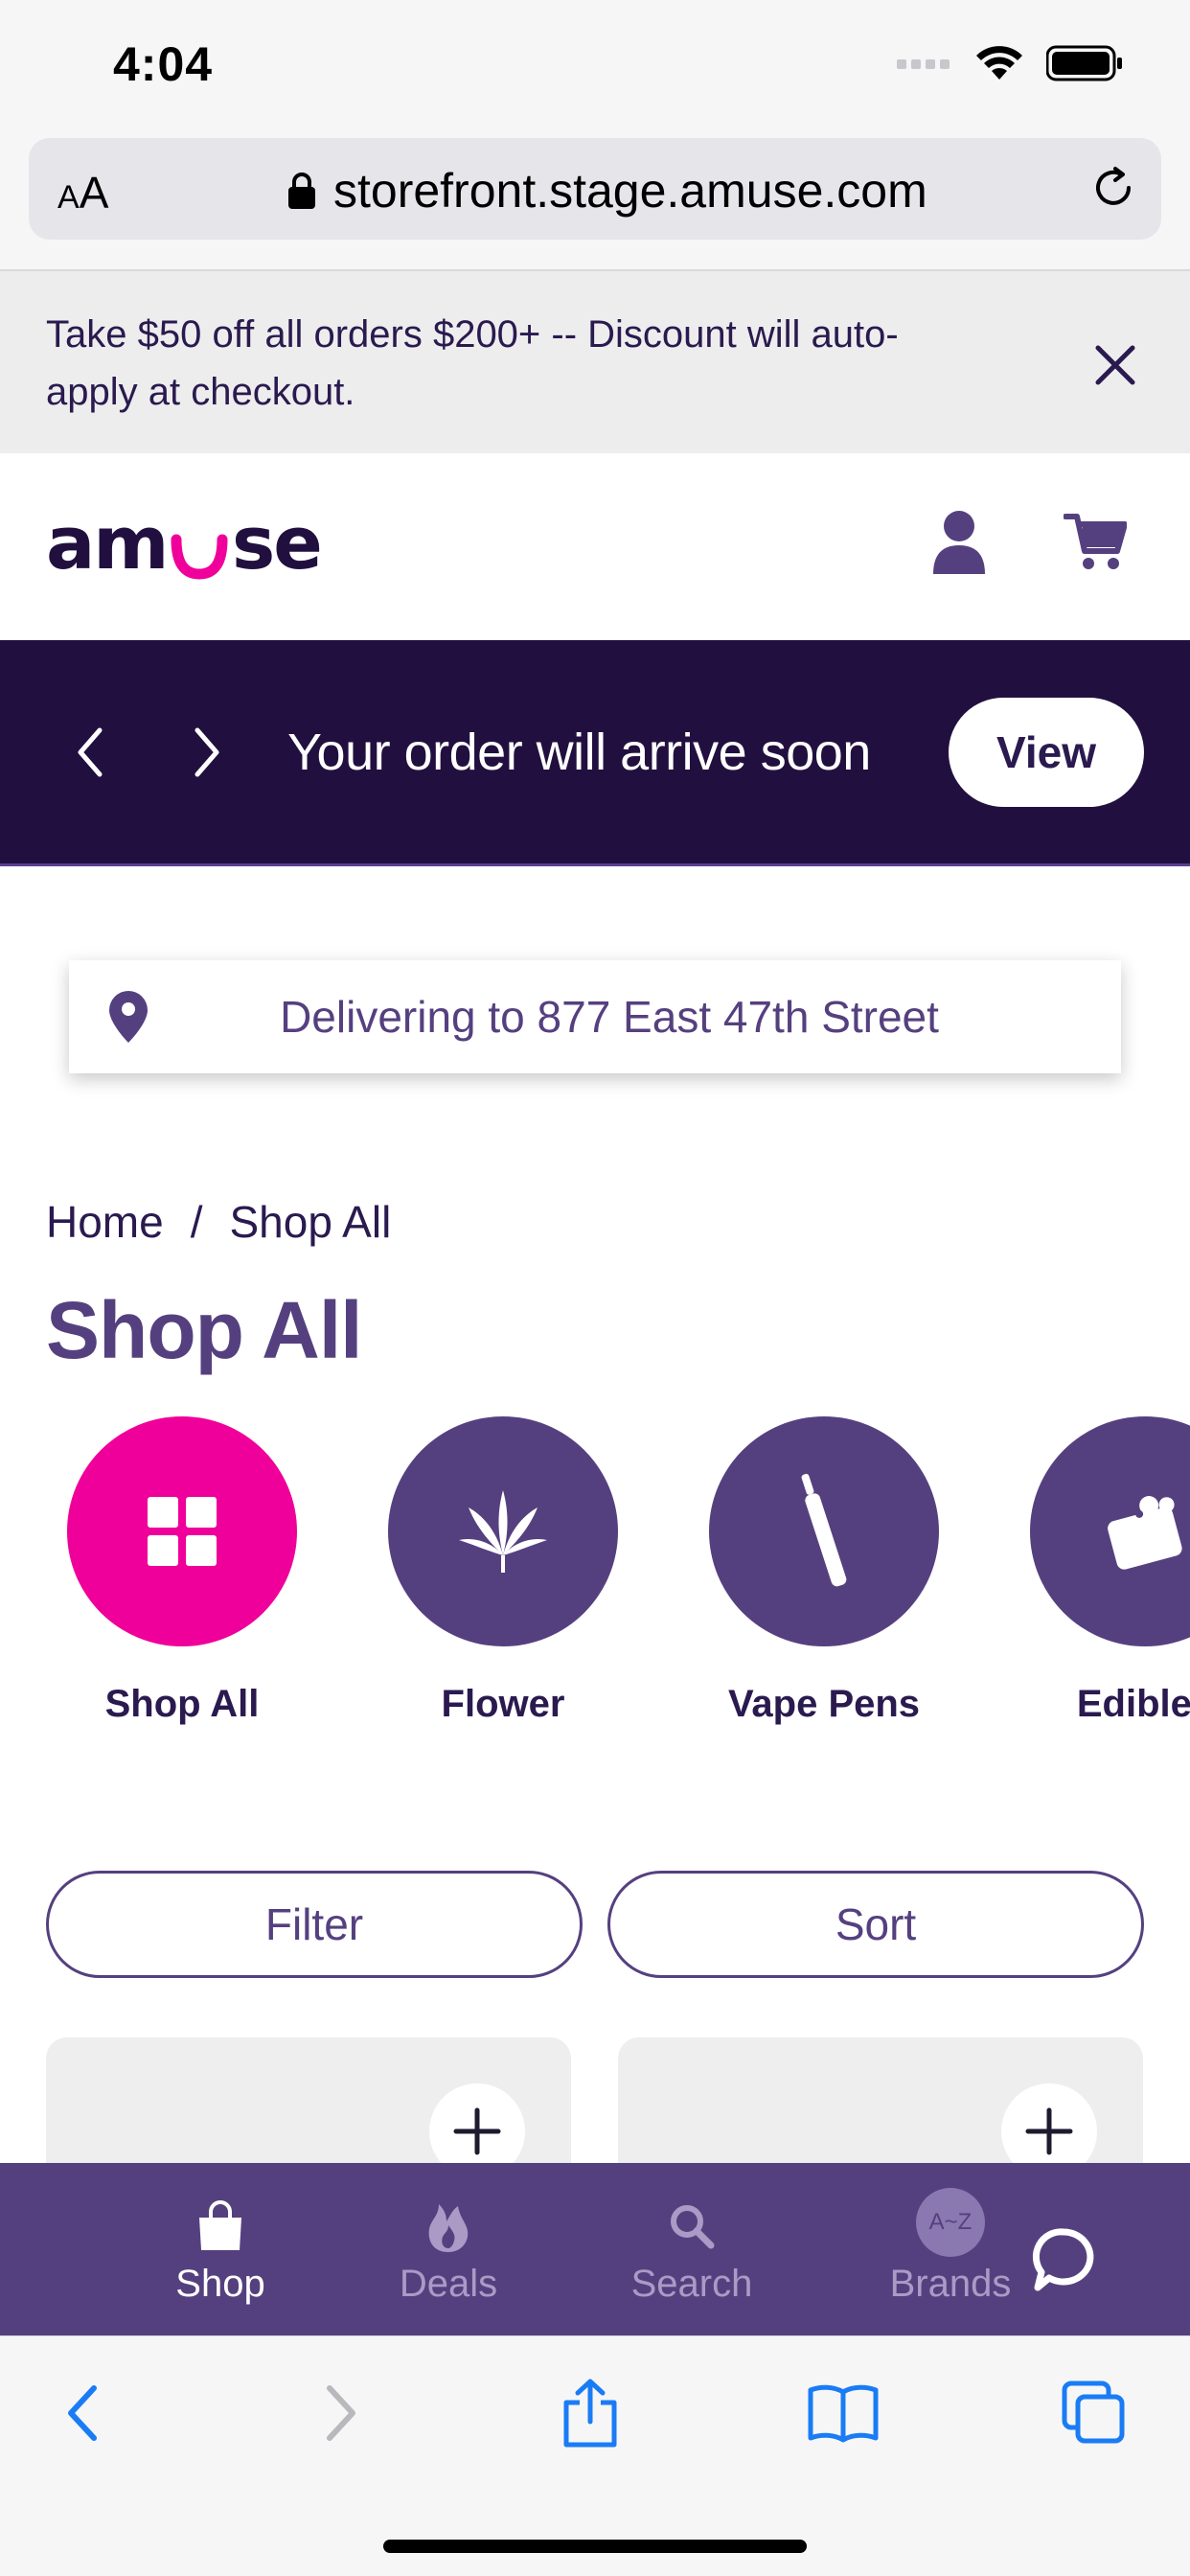  What do you see at coordinates (824, 1704) in the screenshot?
I see `category-label: Vape Pens` at bounding box center [824, 1704].